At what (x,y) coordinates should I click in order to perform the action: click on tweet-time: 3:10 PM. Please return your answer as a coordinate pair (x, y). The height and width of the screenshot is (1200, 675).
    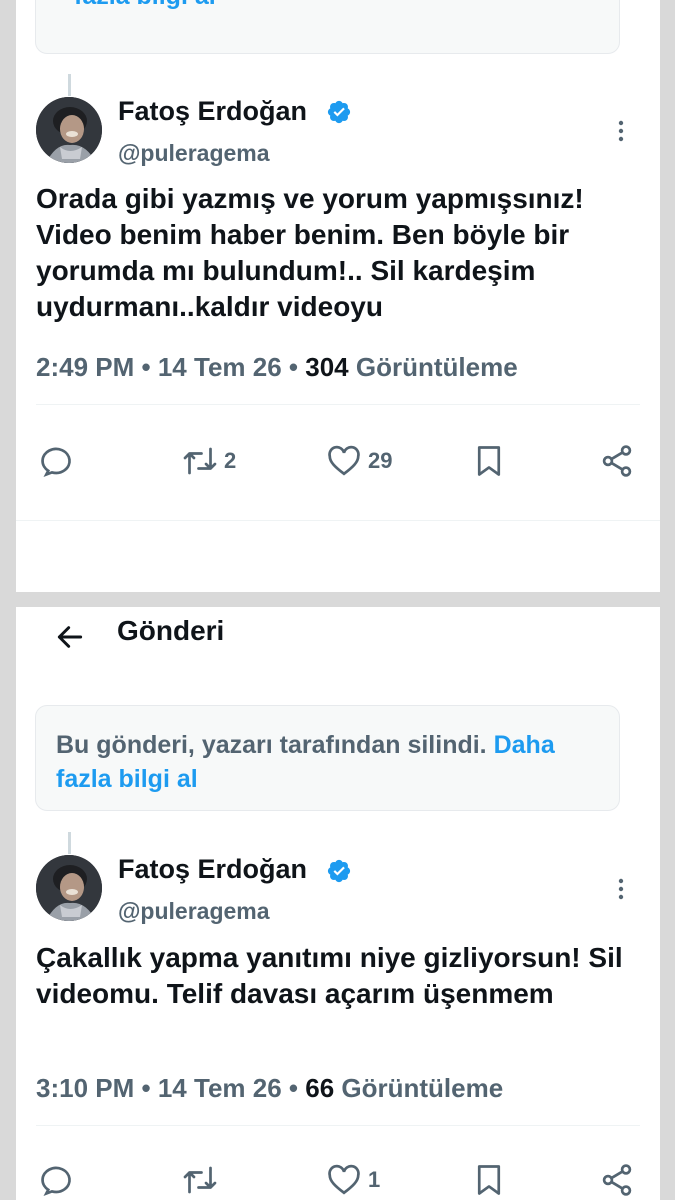
    Looking at the image, I should click on (85, 1088).